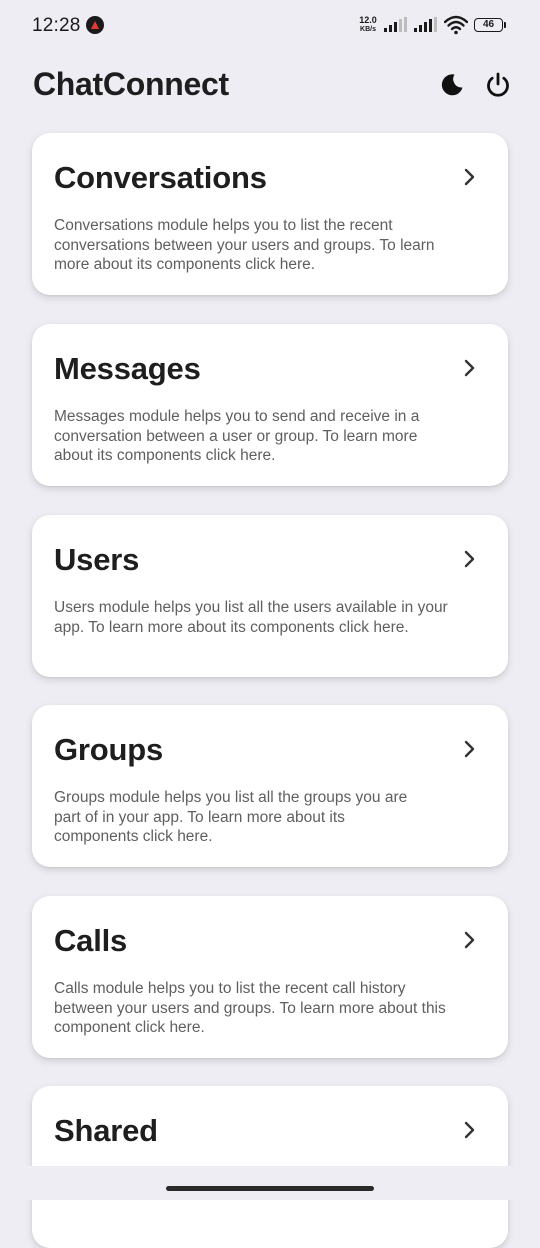 Image resolution: width=540 pixels, height=1248 pixels. What do you see at coordinates (160, 177) in the screenshot?
I see `card-title: Conversations` at bounding box center [160, 177].